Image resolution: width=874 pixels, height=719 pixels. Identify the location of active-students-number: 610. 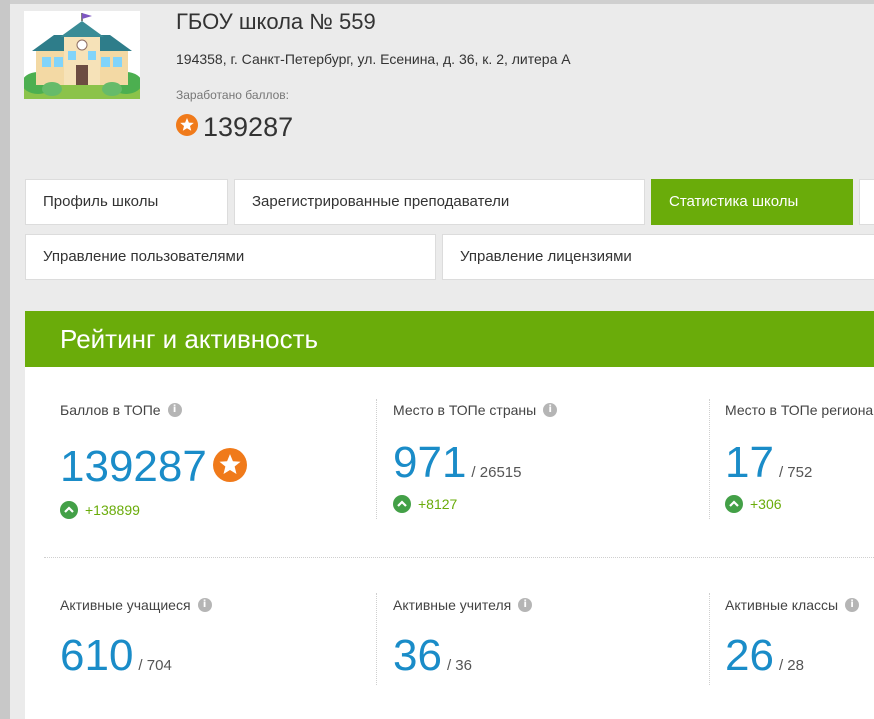
(97, 655).